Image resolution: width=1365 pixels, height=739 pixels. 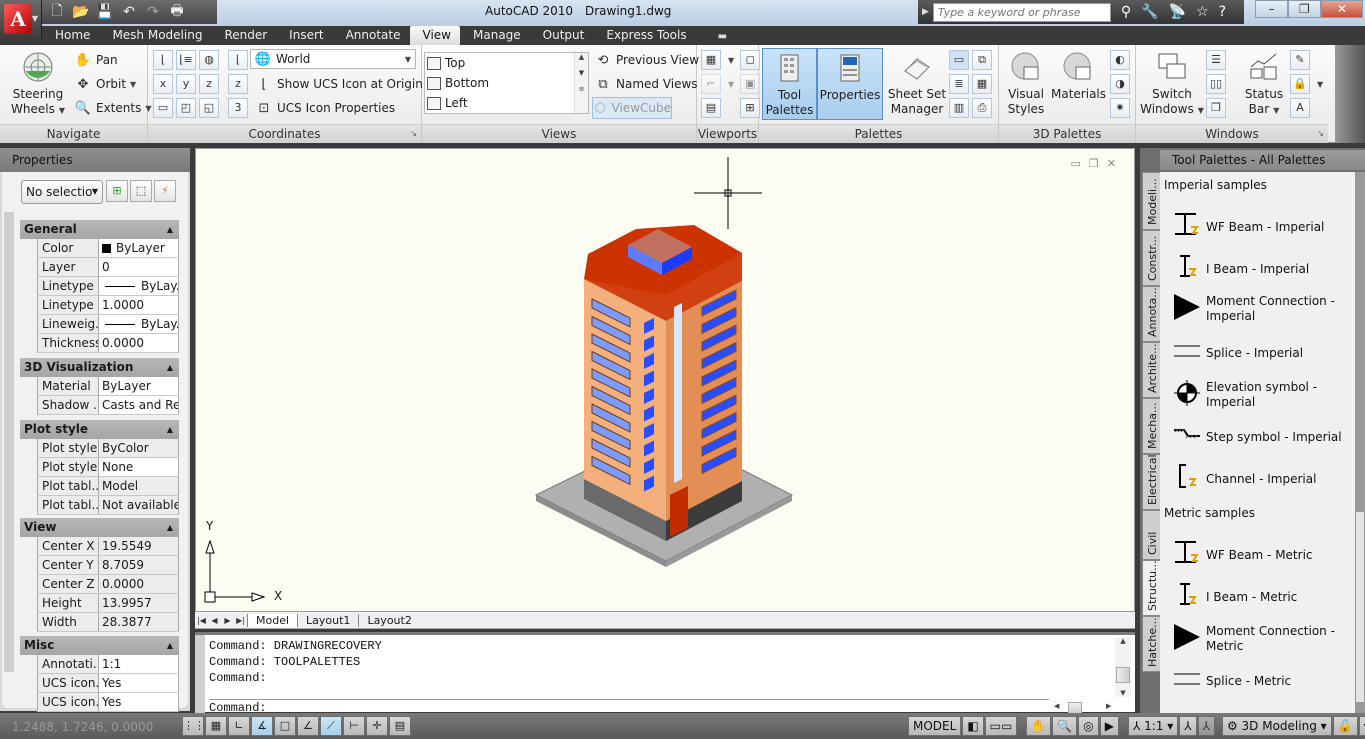 What do you see at coordinates (1216, 108) in the screenshot?
I see `cascade-icon: ❐` at bounding box center [1216, 108].